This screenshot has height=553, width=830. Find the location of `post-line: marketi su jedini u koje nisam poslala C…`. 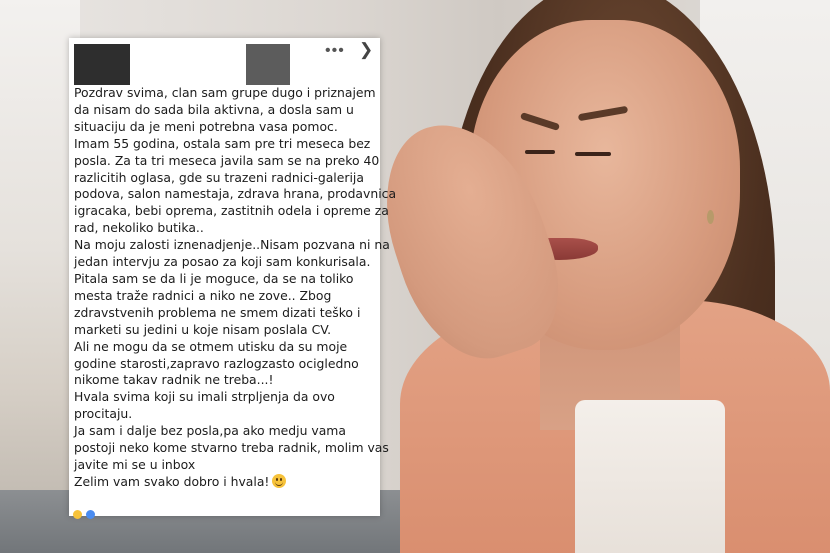

post-line: marketi su jedini u koje nisam poslala C… is located at coordinates (203, 329).